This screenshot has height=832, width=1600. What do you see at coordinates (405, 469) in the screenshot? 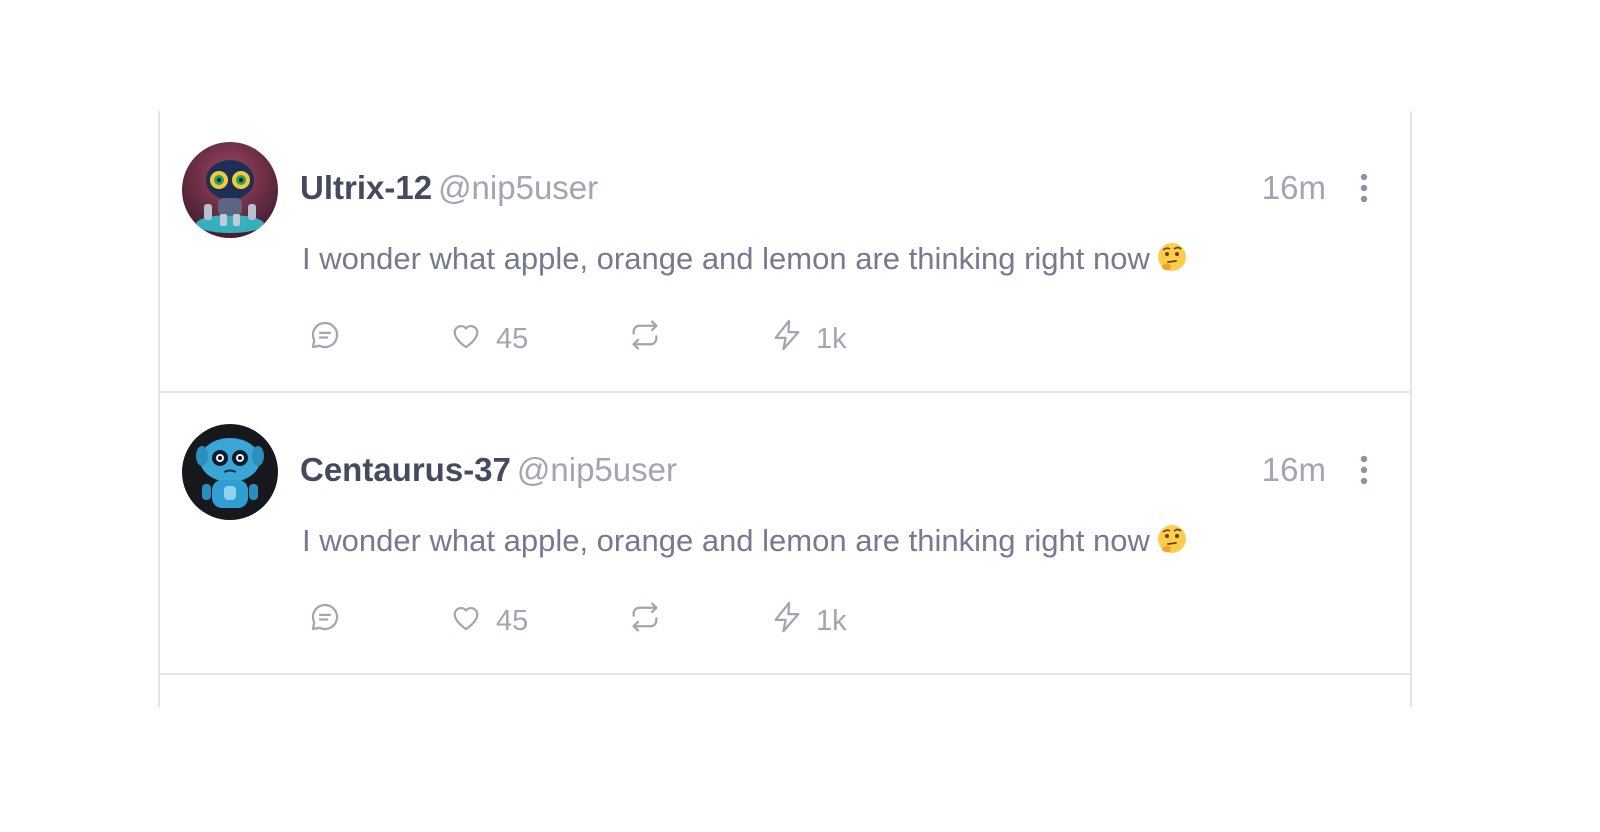
I see `author-name: Centaurus-37` at bounding box center [405, 469].